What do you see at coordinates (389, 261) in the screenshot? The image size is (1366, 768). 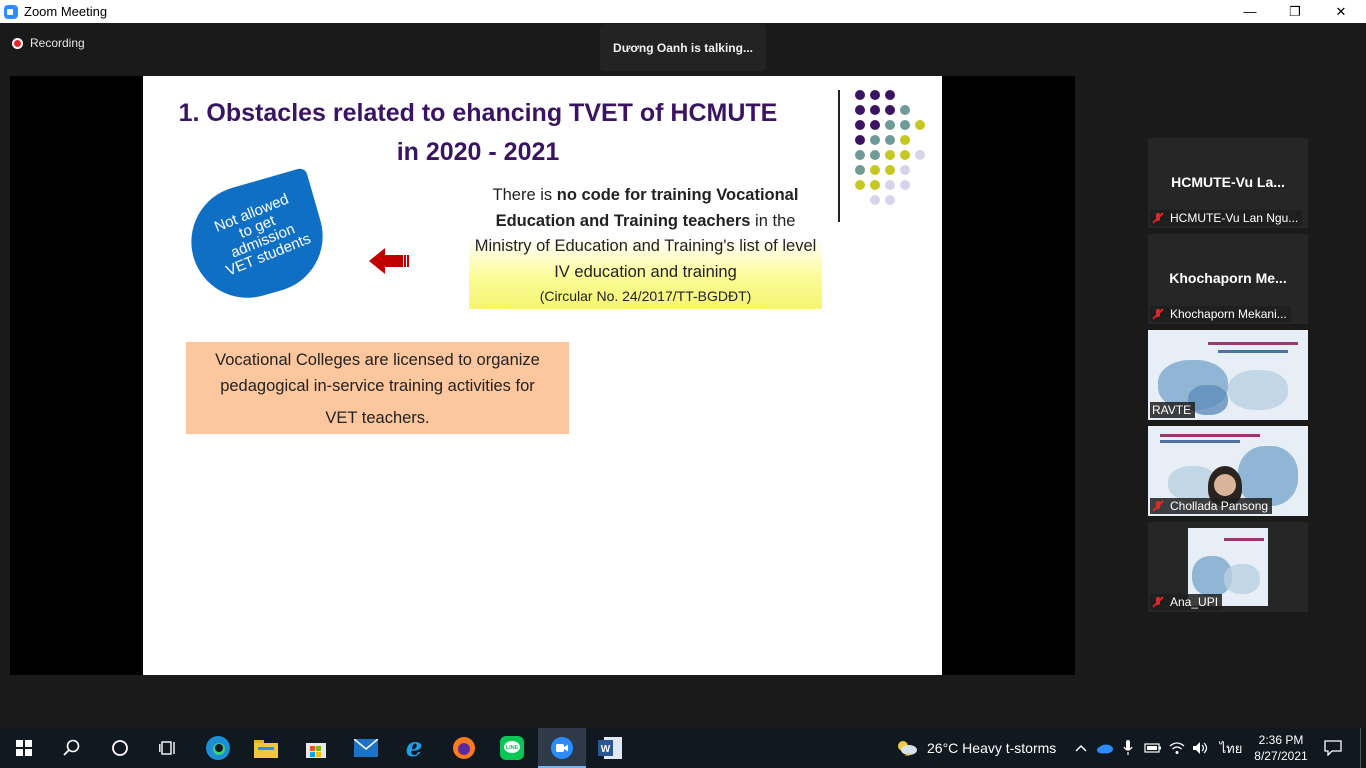 I see `left-arrow-icon` at bounding box center [389, 261].